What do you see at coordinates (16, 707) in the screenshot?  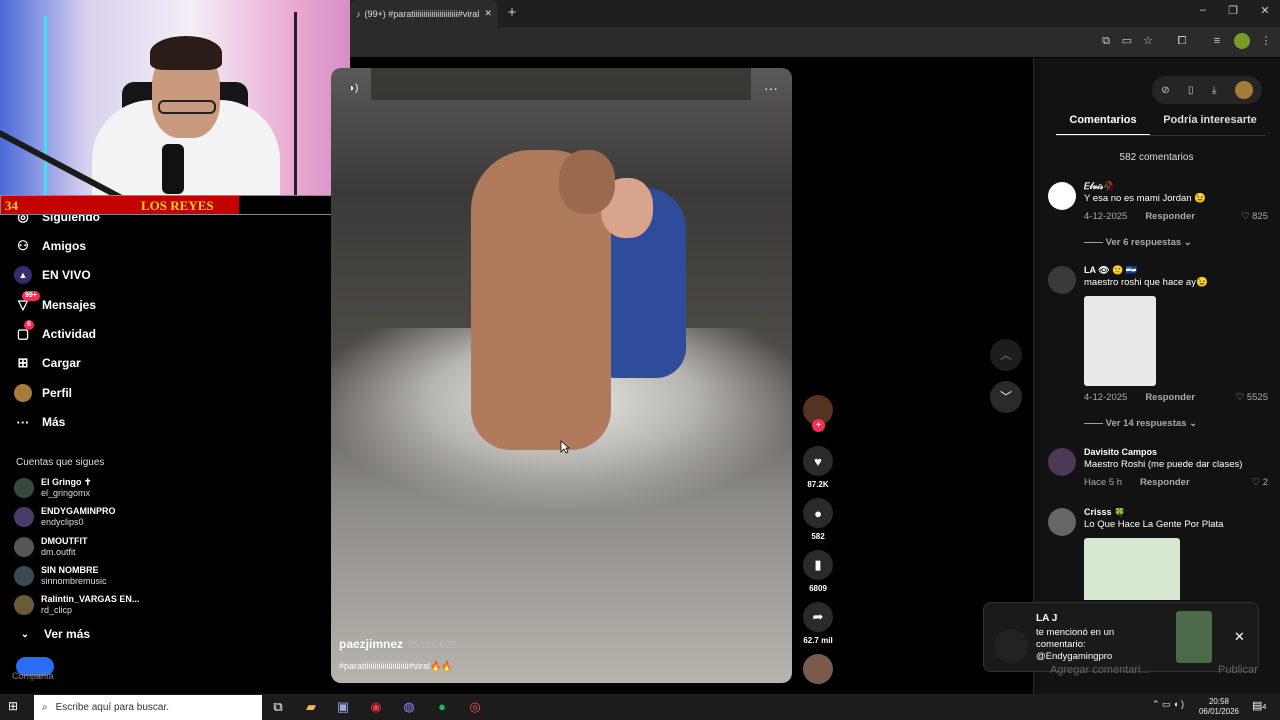 I see `windows-start-icon: ⊞` at bounding box center [16, 707].